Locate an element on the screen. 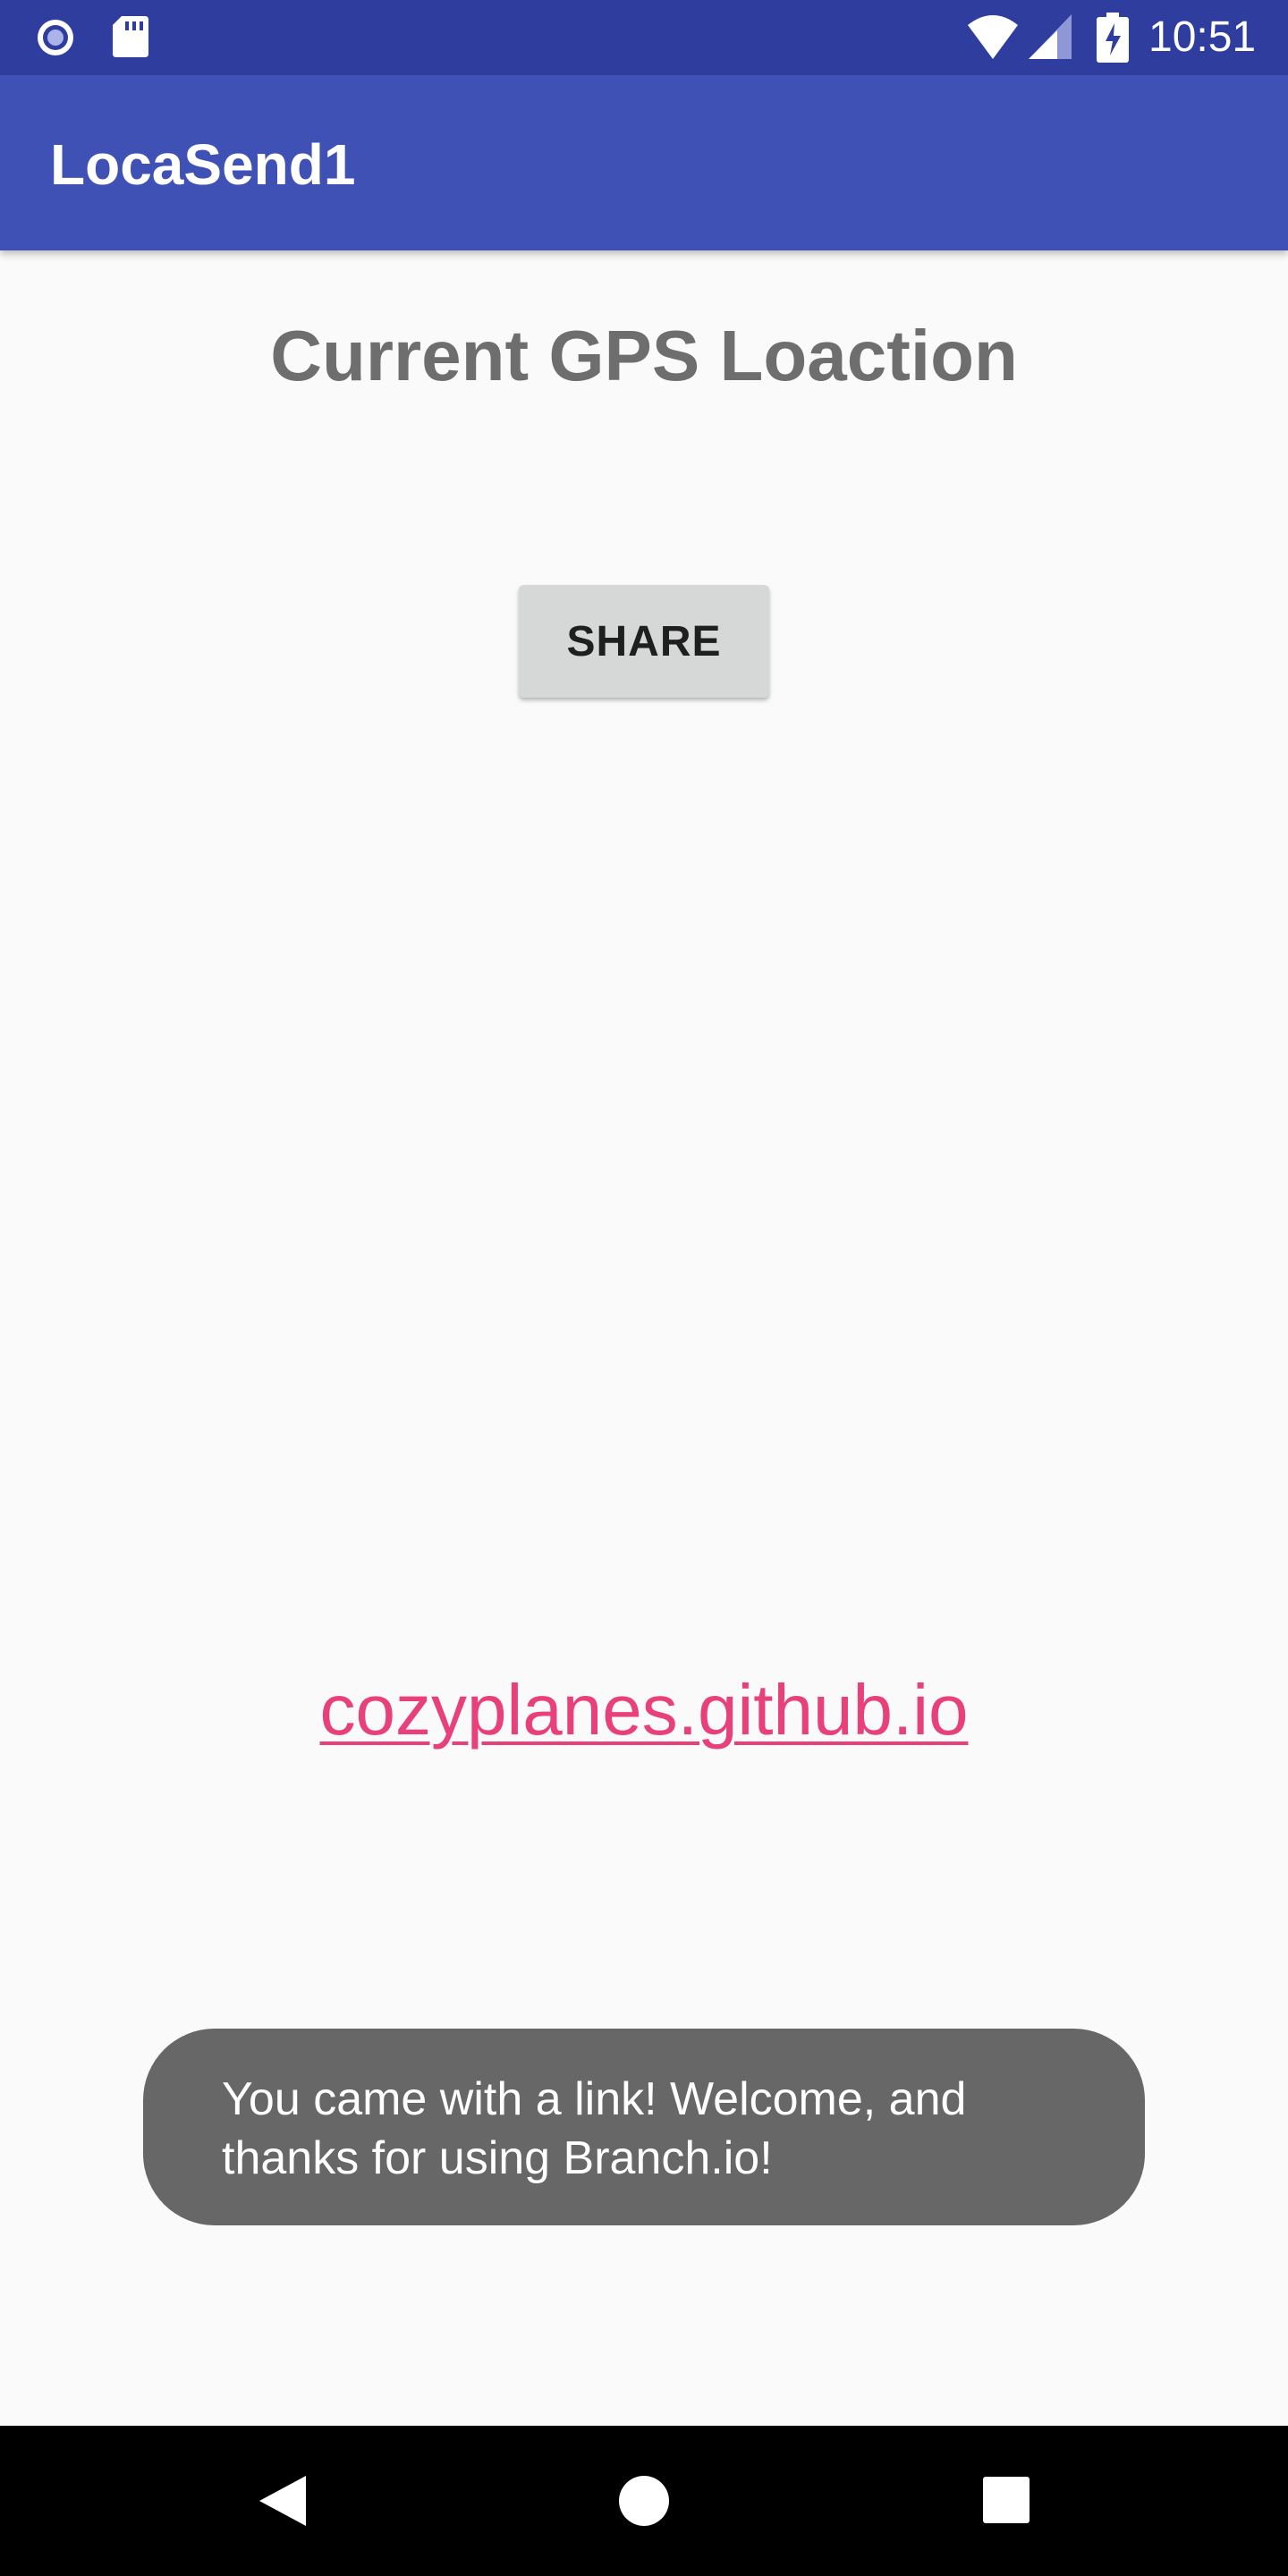 The width and height of the screenshot is (1288, 2576). website-link: cozyplanes.github.io is located at coordinates (644, 1710).